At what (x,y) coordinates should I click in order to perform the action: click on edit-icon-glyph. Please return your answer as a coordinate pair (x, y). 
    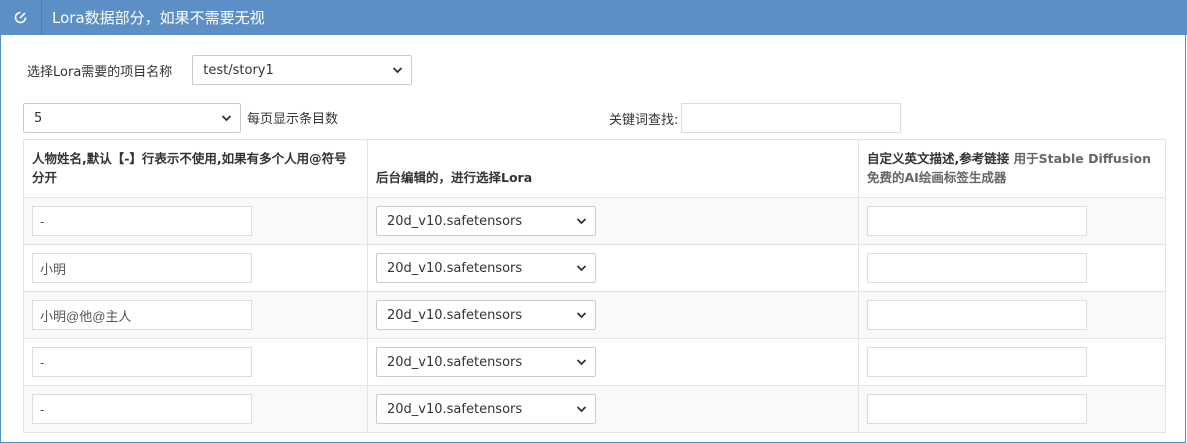
    Looking at the image, I should click on (20, 17).